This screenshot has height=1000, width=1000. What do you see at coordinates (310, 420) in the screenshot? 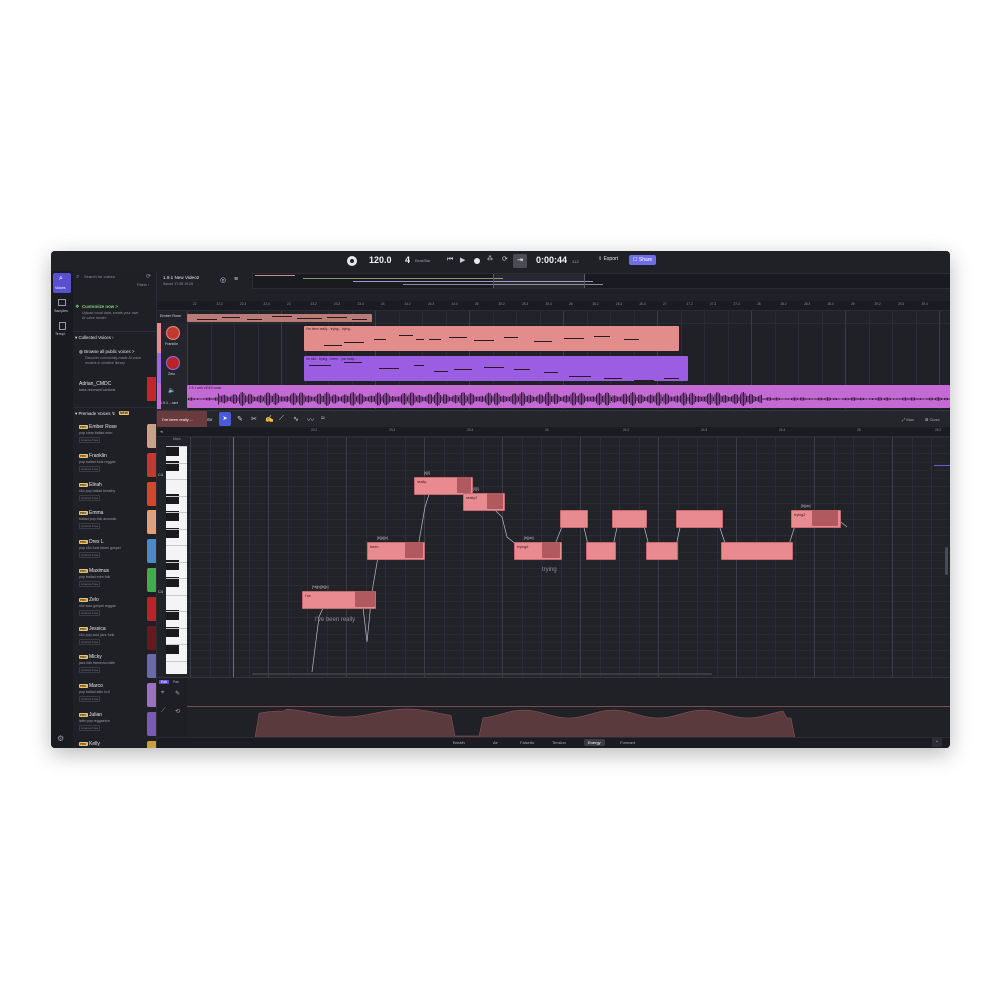
I see `vibrato-icon: 〰` at bounding box center [310, 420].